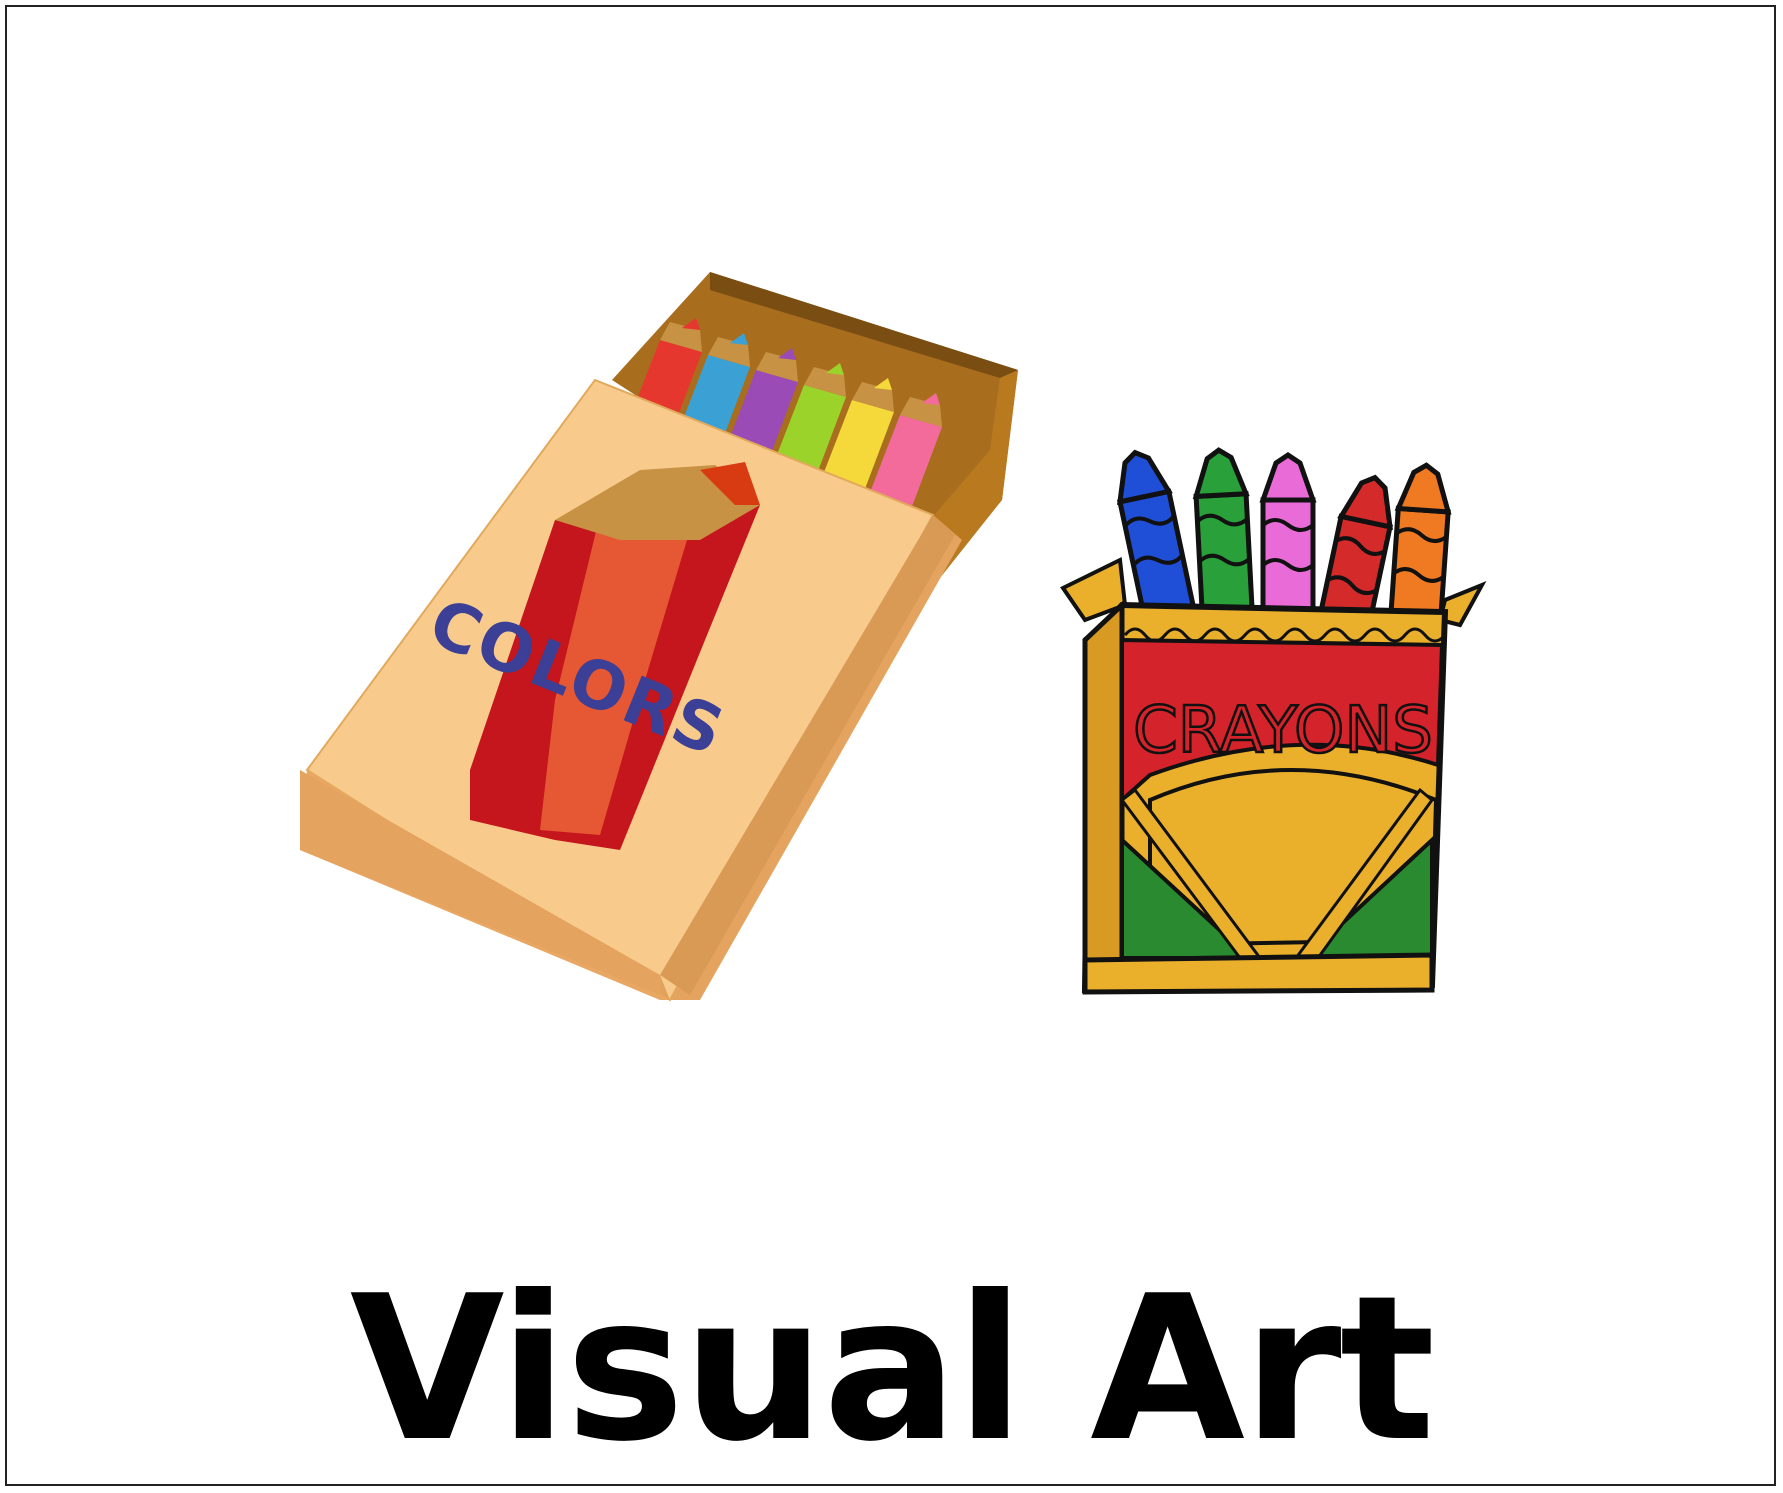 This screenshot has width=1783, height=1493. What do you see at coordinates (1283, 731) in the screenshot?
I see `crayons-label: CRAYONS` at bounding box center [1283, 731].